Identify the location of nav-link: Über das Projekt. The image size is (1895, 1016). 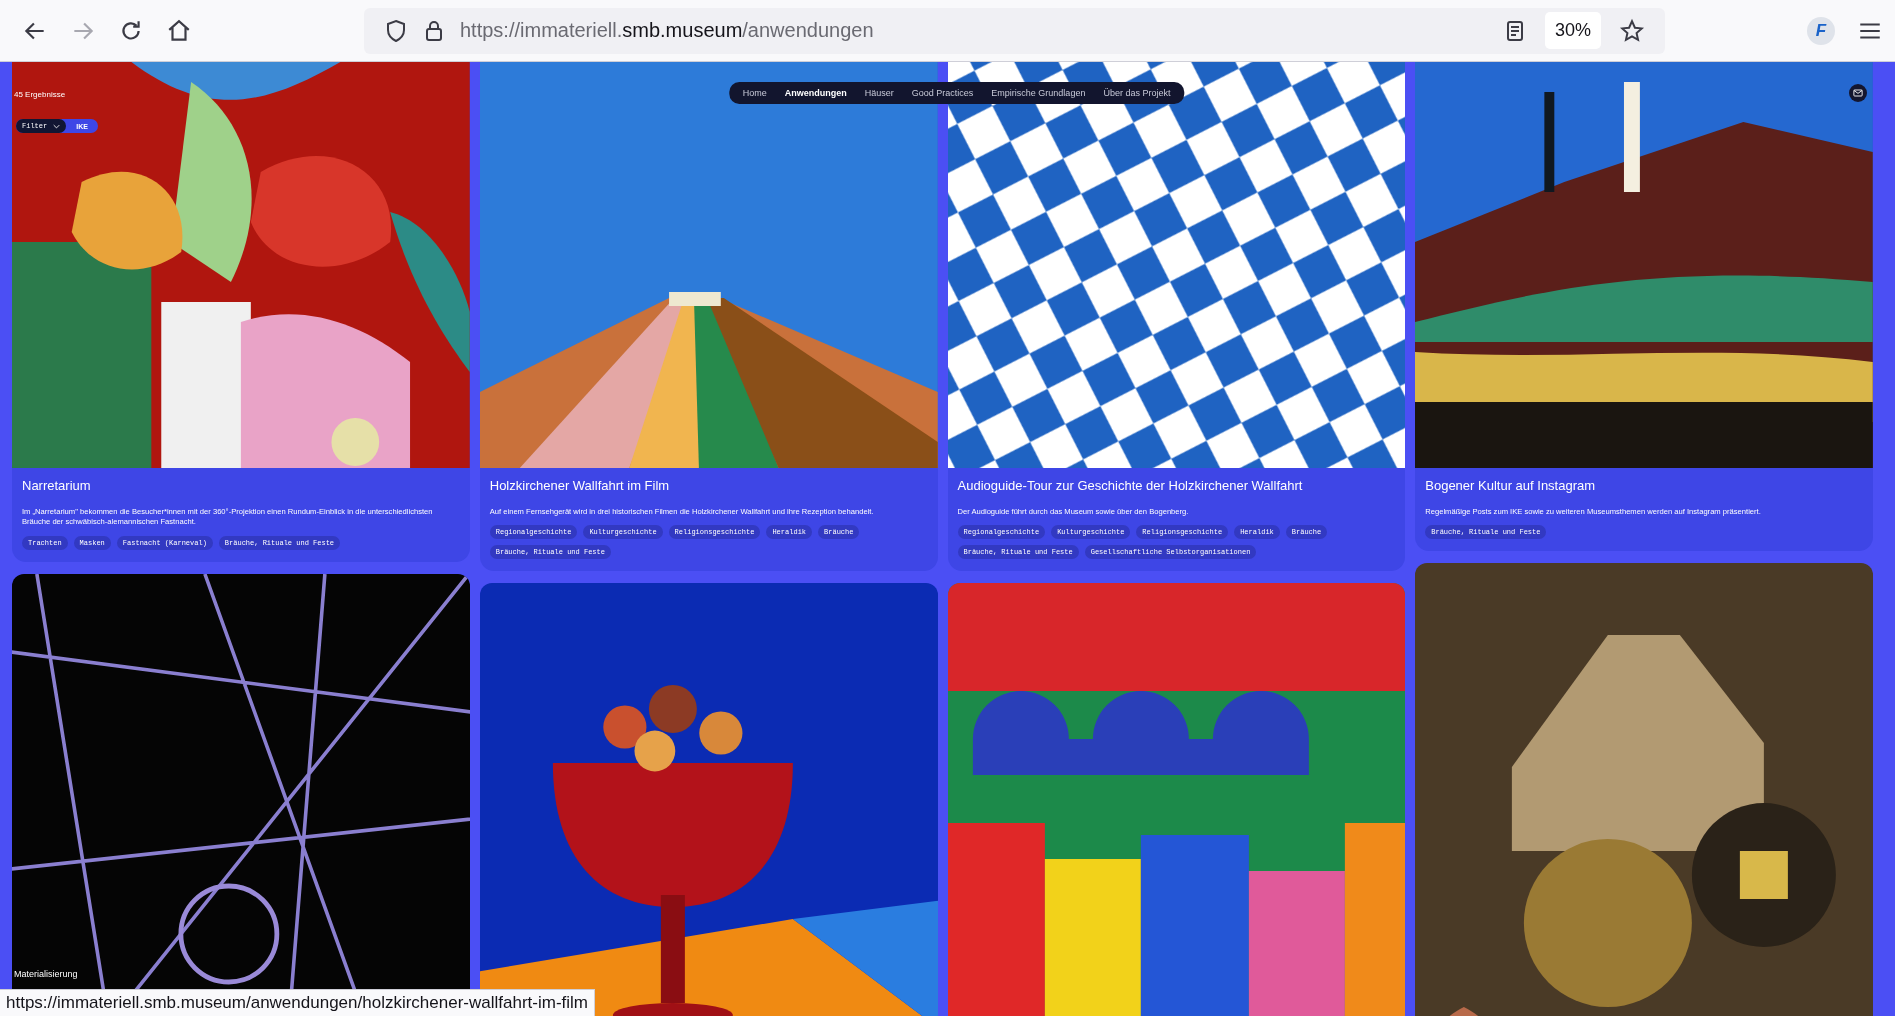
(1137, 93).